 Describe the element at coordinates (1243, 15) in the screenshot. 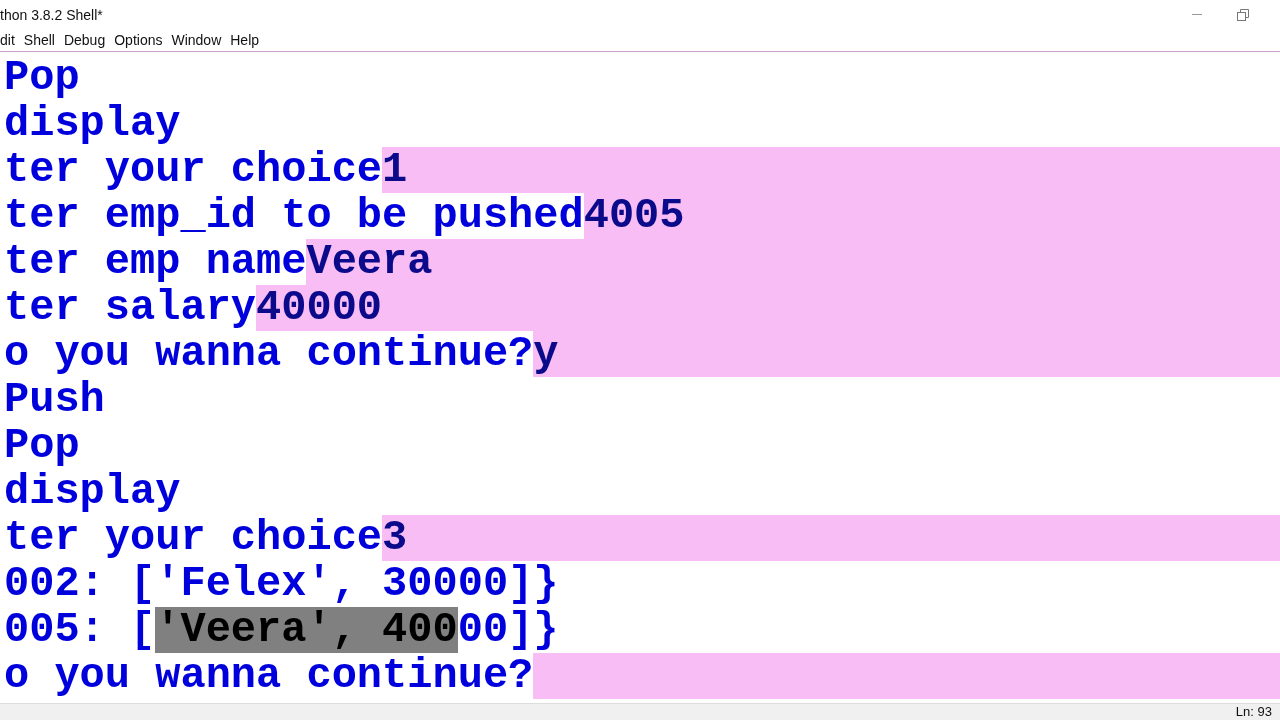

I see `restore-icon` at that location.